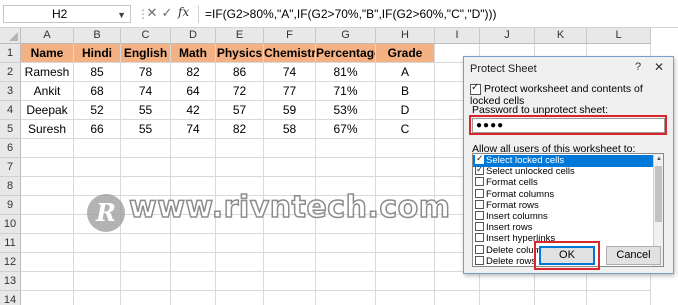 This screenshot has width=678, height=305. What do you see at coordinates (10, 110) in the screenshot?
I see `row-header-4: 4` at bounding box center [10, 110].